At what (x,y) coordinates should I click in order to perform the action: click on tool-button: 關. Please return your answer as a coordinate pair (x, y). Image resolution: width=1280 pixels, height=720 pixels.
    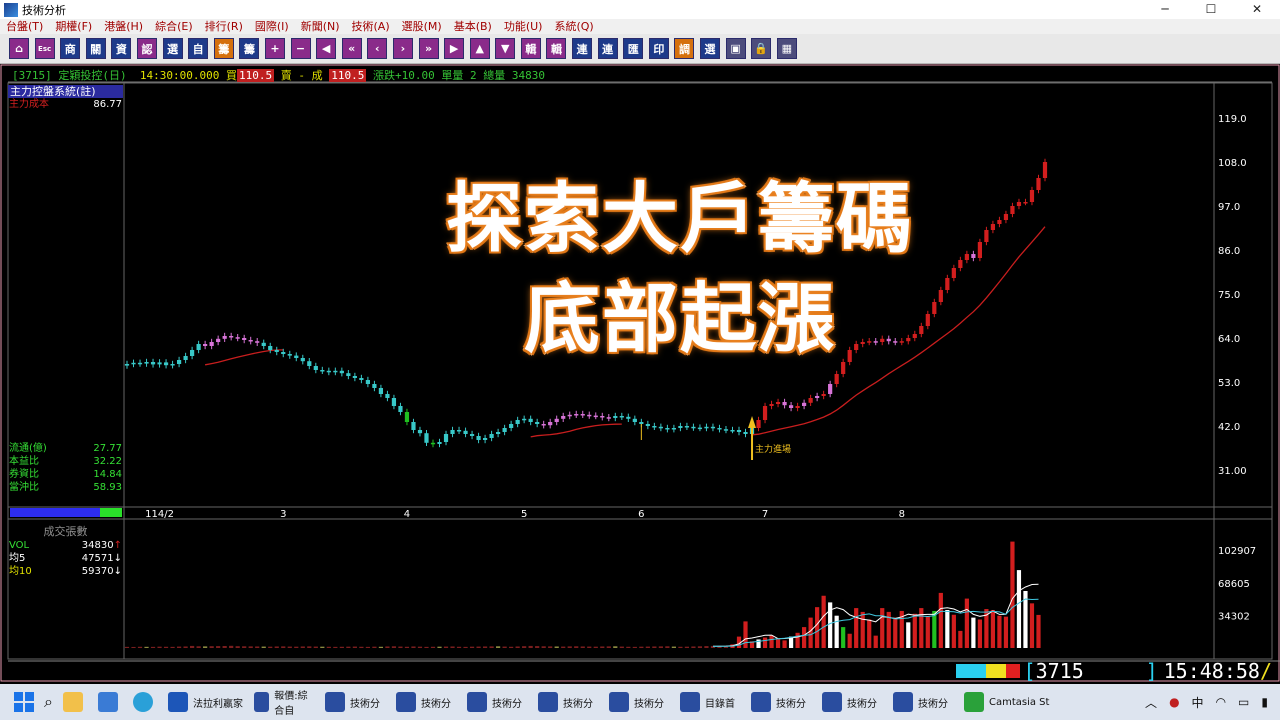
    Looking at the image, I should click on (95, 48).